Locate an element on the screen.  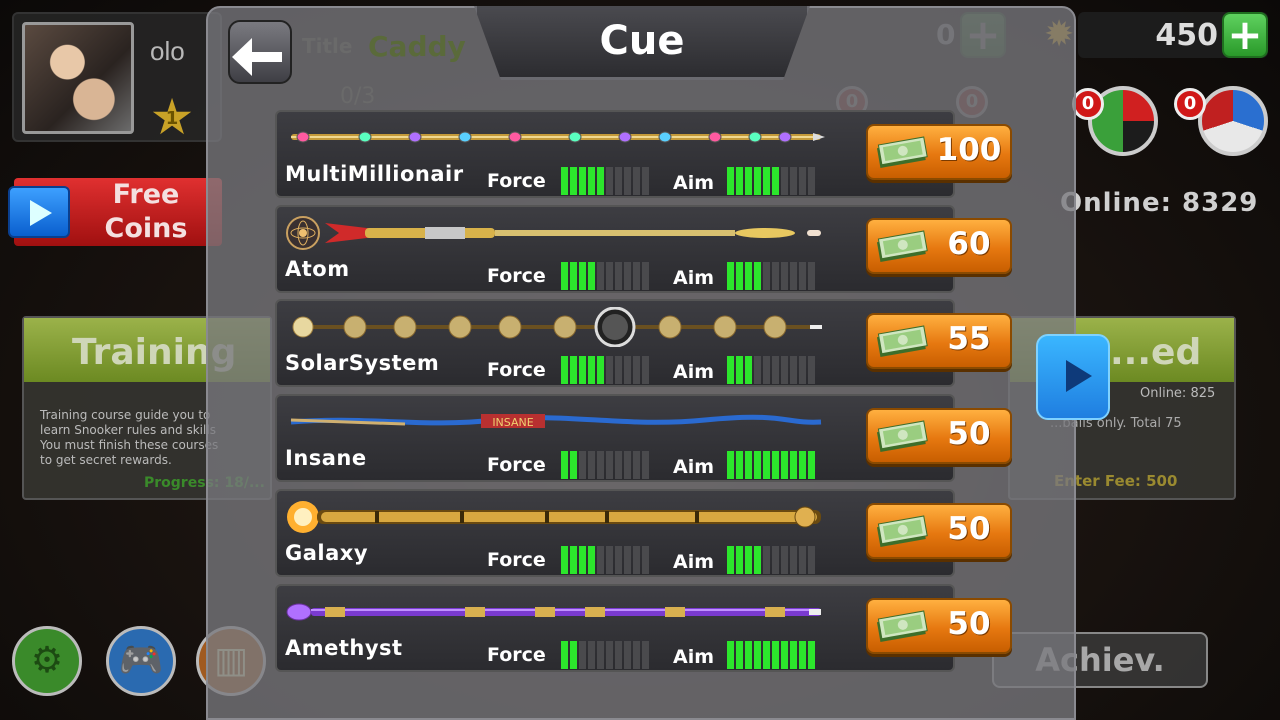
modal-title: Cue is located at coordinates (642, 41).